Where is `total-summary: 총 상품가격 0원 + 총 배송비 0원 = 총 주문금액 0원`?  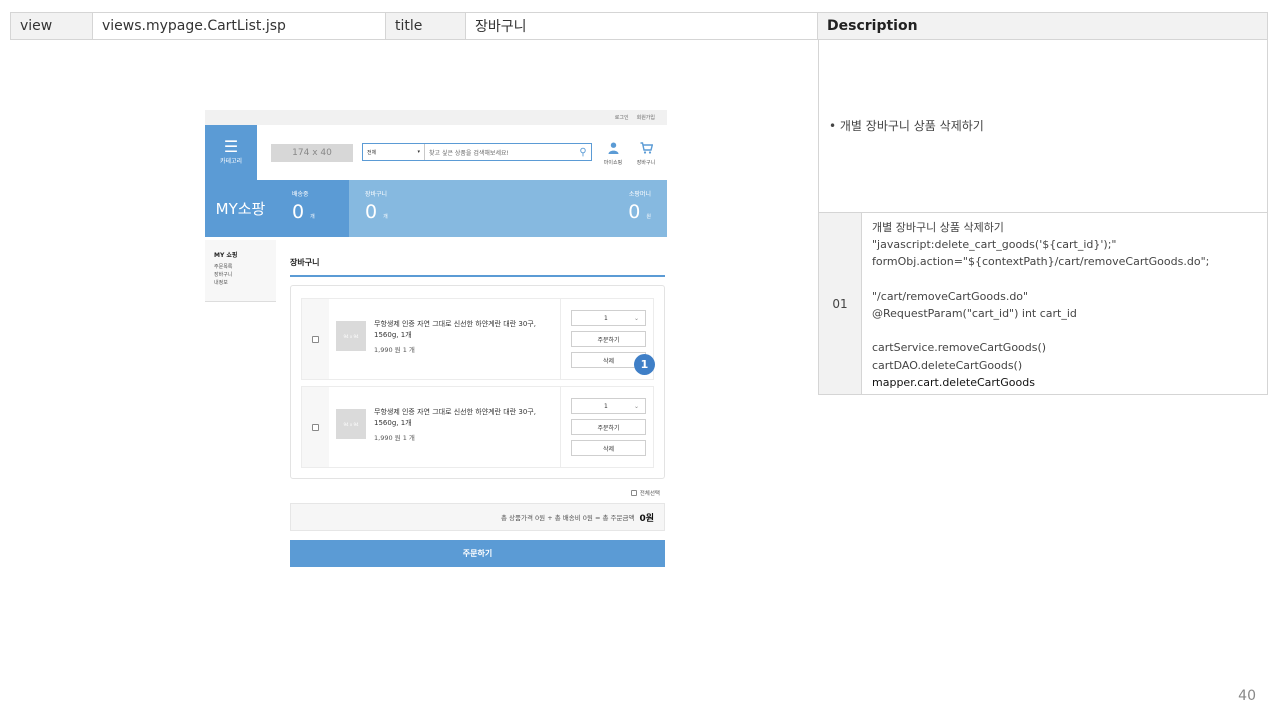
total-summary: 총 상품가격 0원 + 총 배송비 0원 = 총 주문금액 0원 is located at coordinates (477, 517).